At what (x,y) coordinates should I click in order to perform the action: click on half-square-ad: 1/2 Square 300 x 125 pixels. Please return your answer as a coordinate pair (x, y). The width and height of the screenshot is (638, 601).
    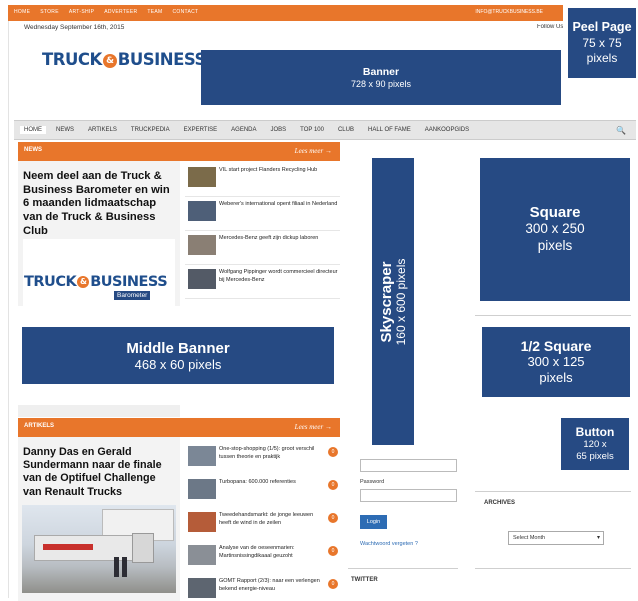
    Looking at the image, I should click on (556, 362).